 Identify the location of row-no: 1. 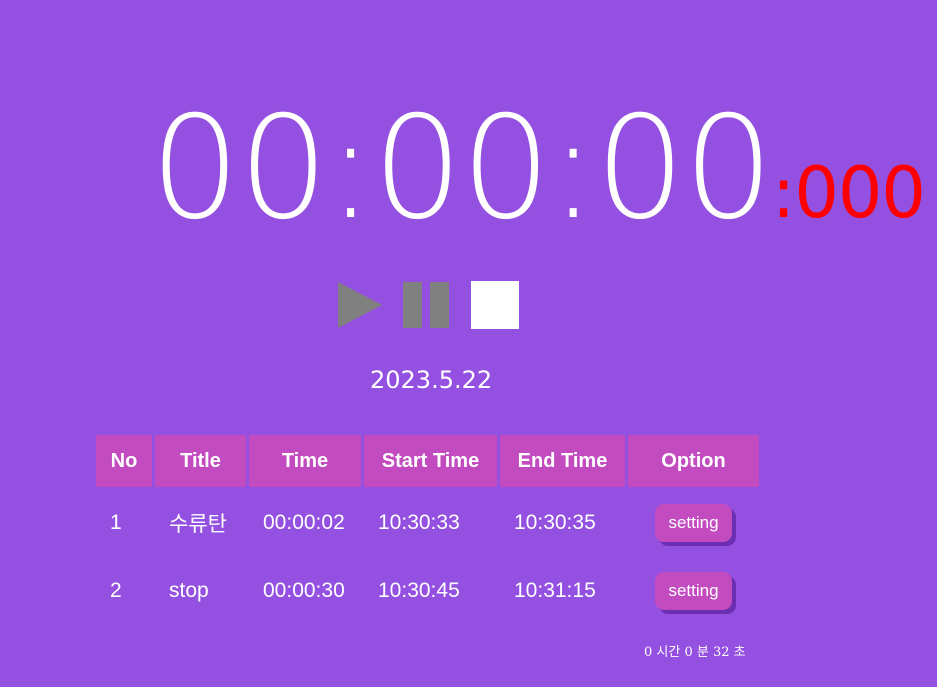
(116, 522).